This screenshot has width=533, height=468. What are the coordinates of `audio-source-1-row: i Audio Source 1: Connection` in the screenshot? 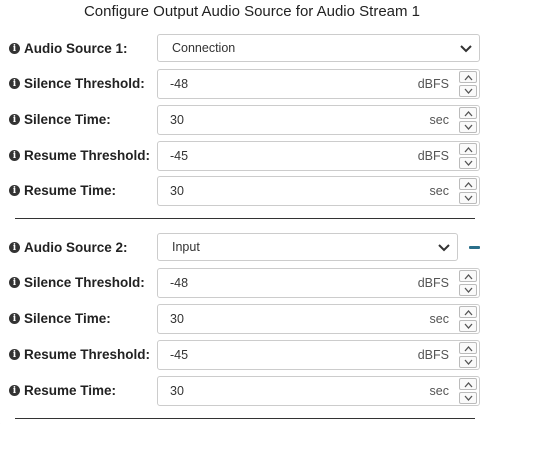 It's located at (249, 49).